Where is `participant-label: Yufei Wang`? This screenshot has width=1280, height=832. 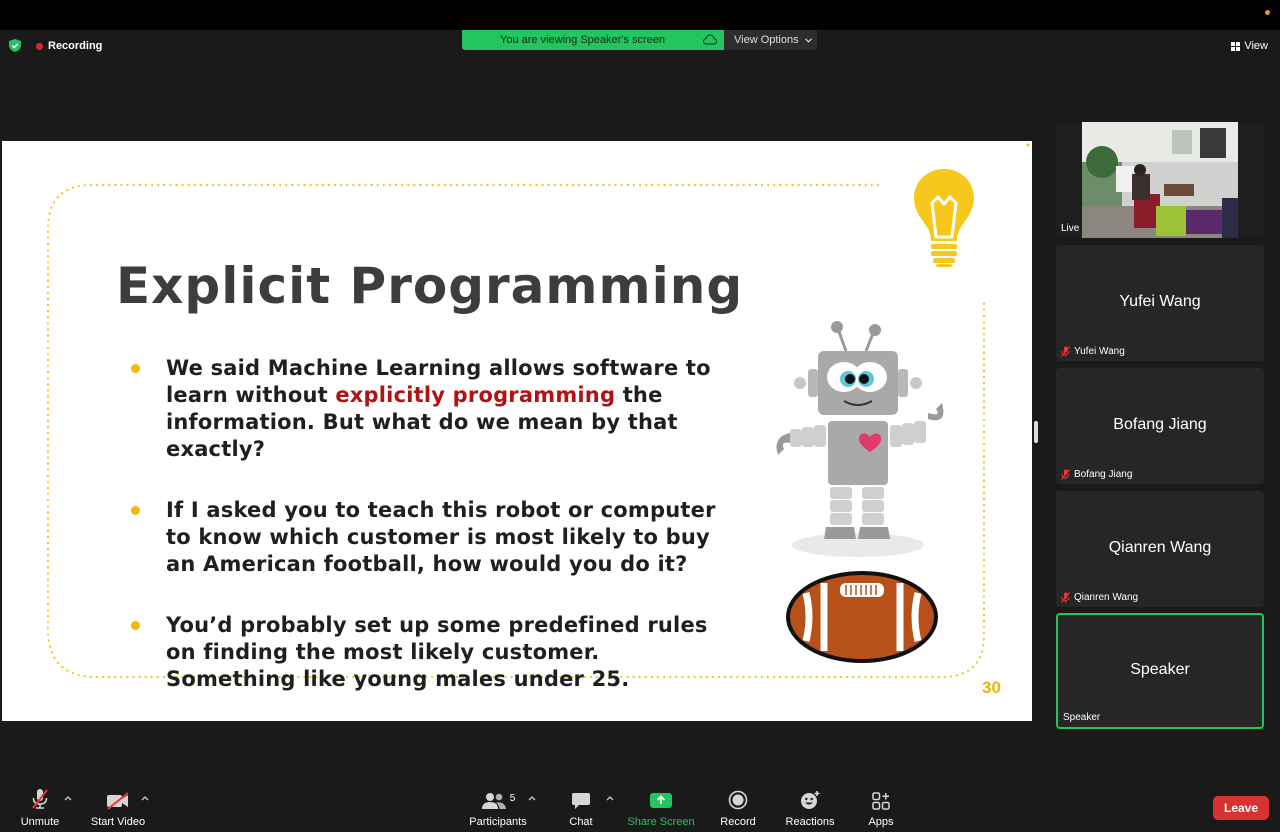 participant-label: Yufei Wang is located at coordinates (1093, 351).